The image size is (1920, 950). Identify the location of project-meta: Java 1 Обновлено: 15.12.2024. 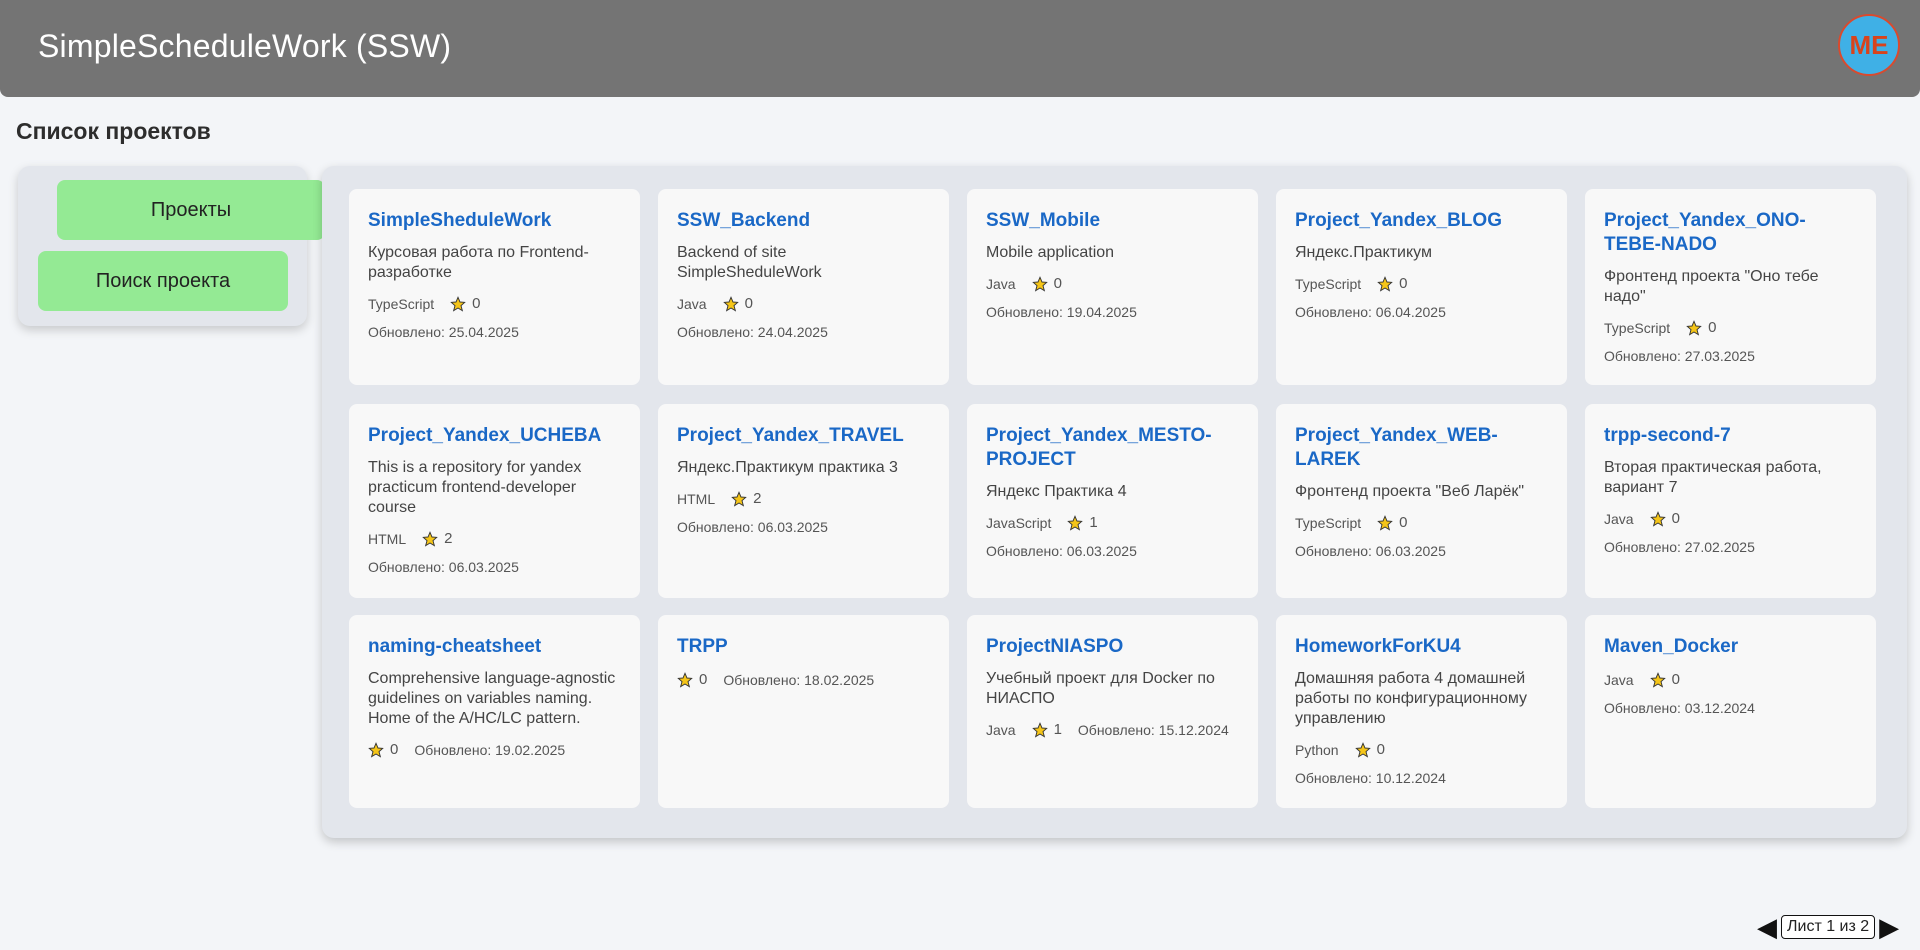
(1112, 730).